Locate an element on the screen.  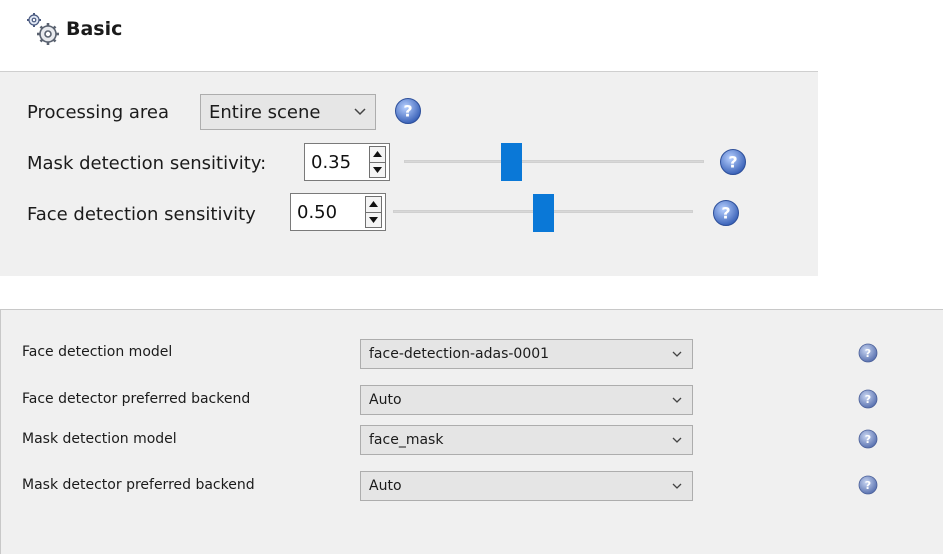
gears-icon is located at coordinates (42, 29).